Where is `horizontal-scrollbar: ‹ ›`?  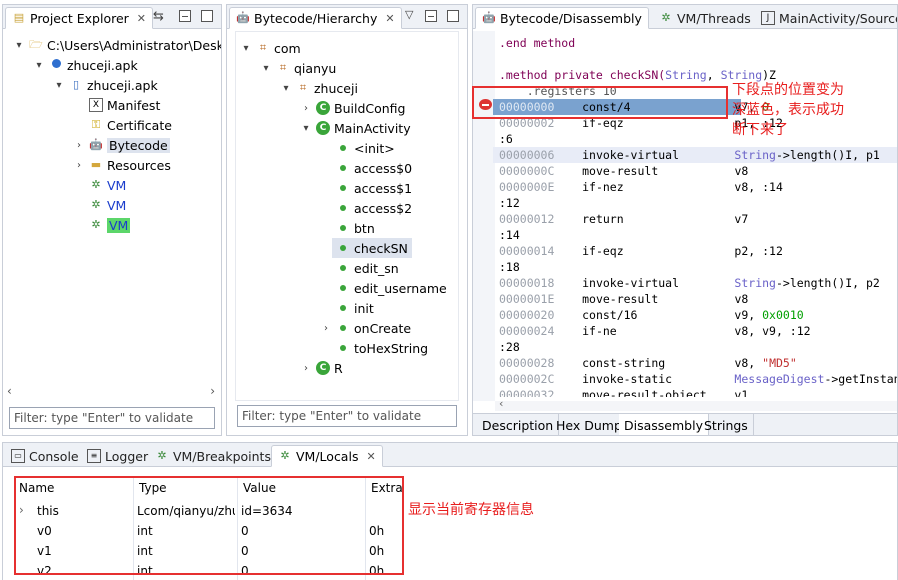 horizontal-scrollbar: ‹ › is located at coordinates (112, 391).